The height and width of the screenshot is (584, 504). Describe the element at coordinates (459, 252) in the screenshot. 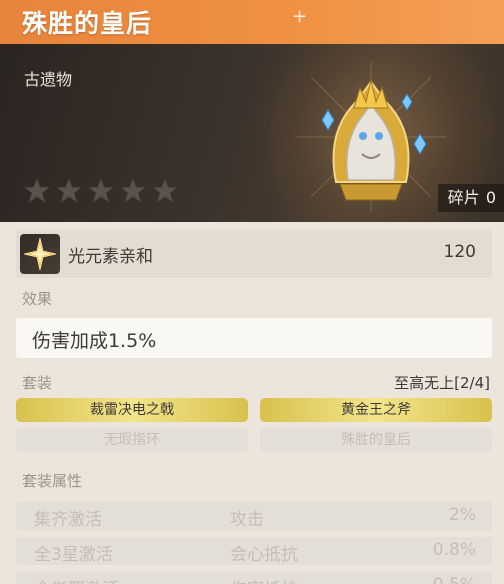

I see `main-stat-value: 120` at that location.